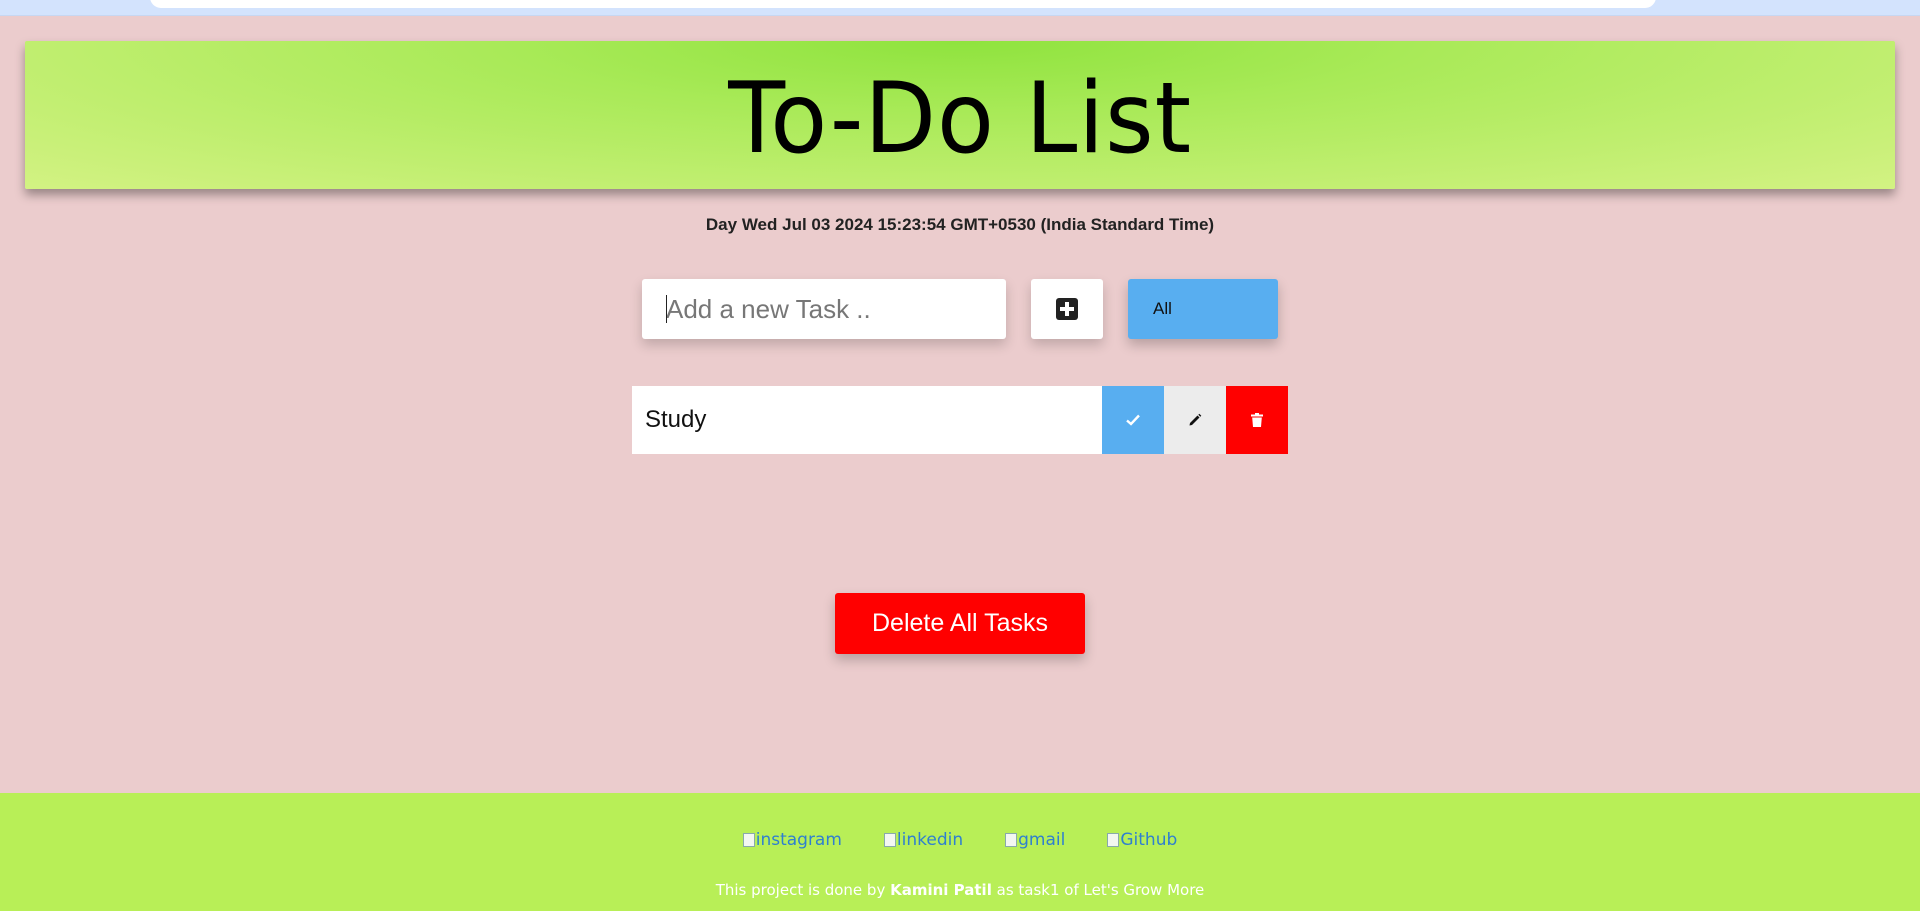 This screenshot has width=1920, height=911. I want to click on check-icon, so click(1133, 420).